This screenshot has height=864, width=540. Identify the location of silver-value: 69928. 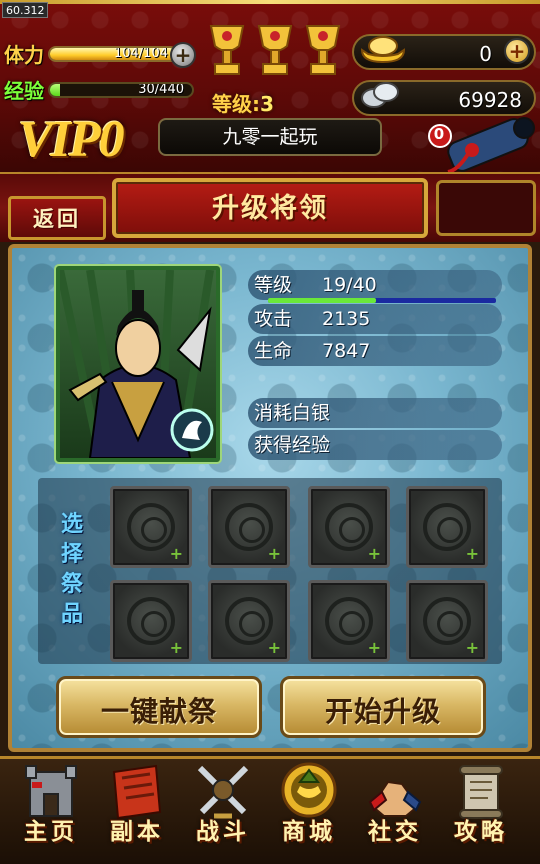
(490, 100).